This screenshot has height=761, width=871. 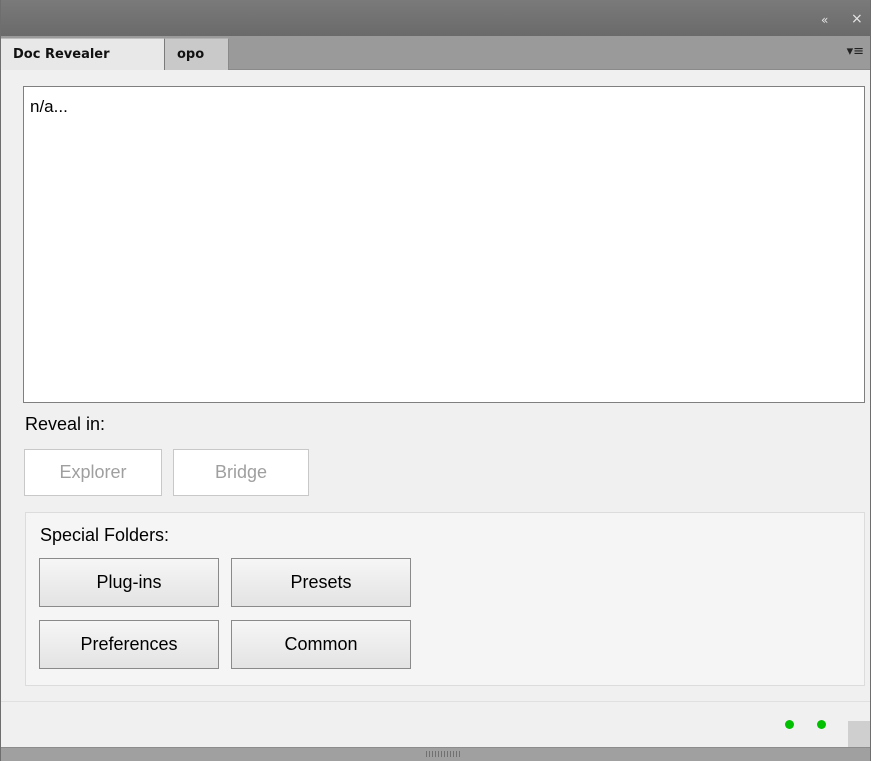 I want to click on vertical-resize-handle, so click(x=444, y=754).